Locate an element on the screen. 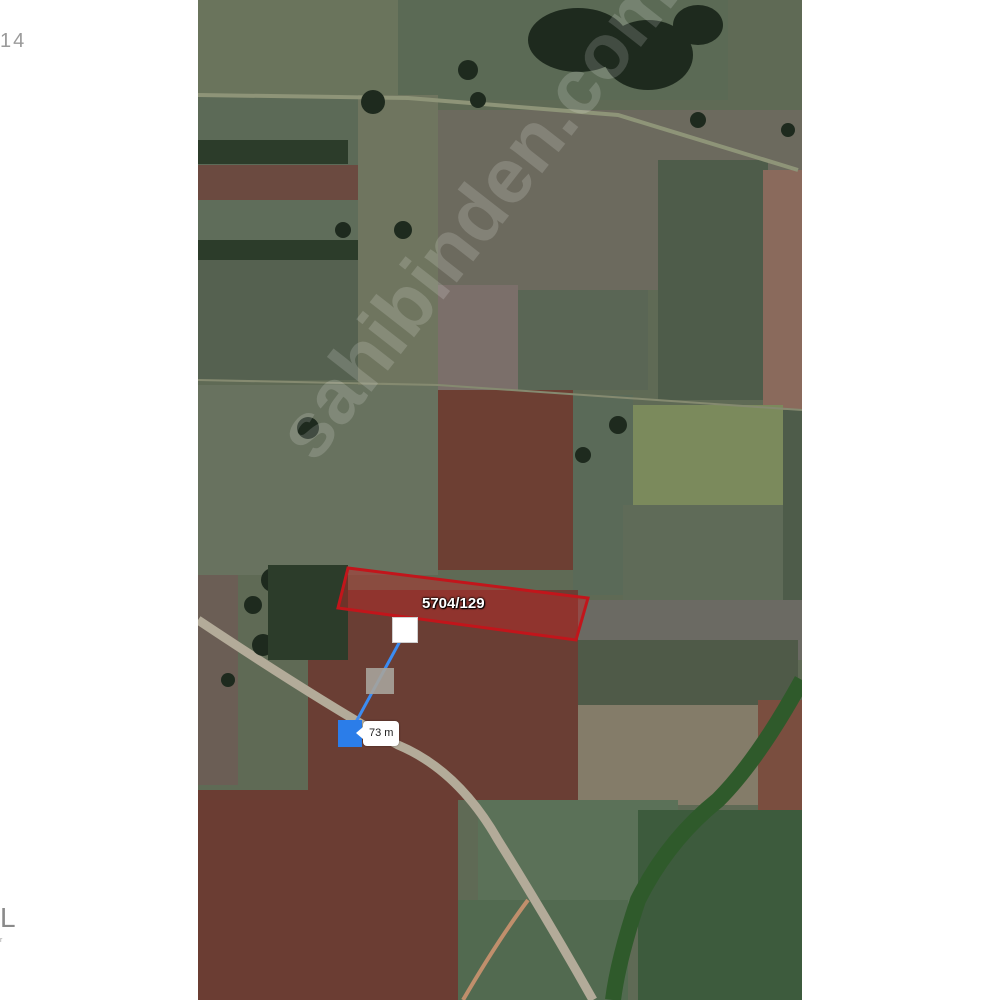 The width and height of the screenshot is (1000, 1000). side-number-text: 14 is located at coordinates (13, 41).